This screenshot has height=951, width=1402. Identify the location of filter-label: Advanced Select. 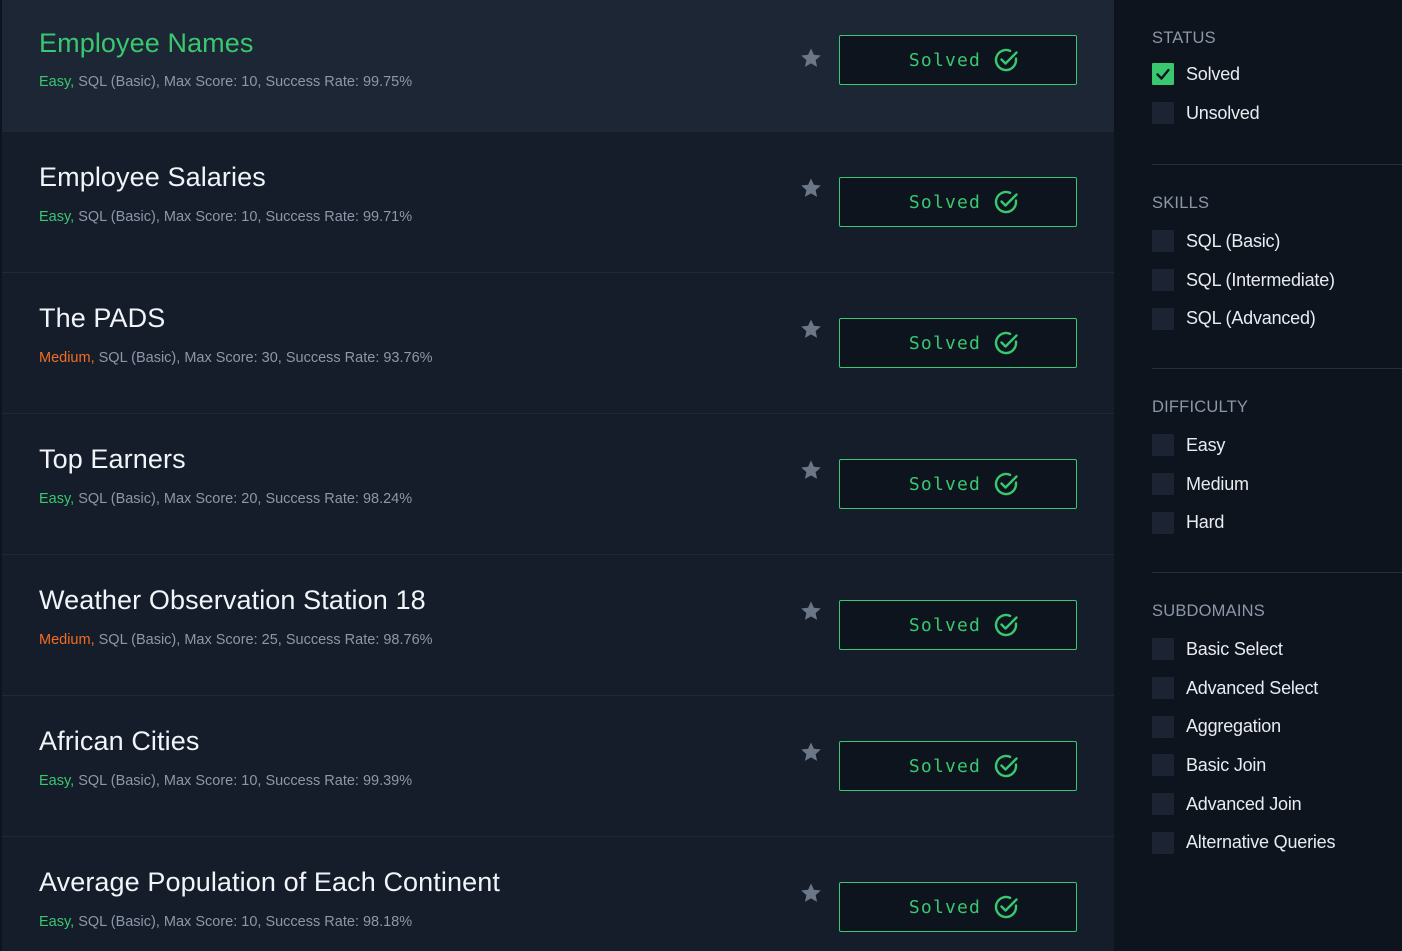
(1252, 687).